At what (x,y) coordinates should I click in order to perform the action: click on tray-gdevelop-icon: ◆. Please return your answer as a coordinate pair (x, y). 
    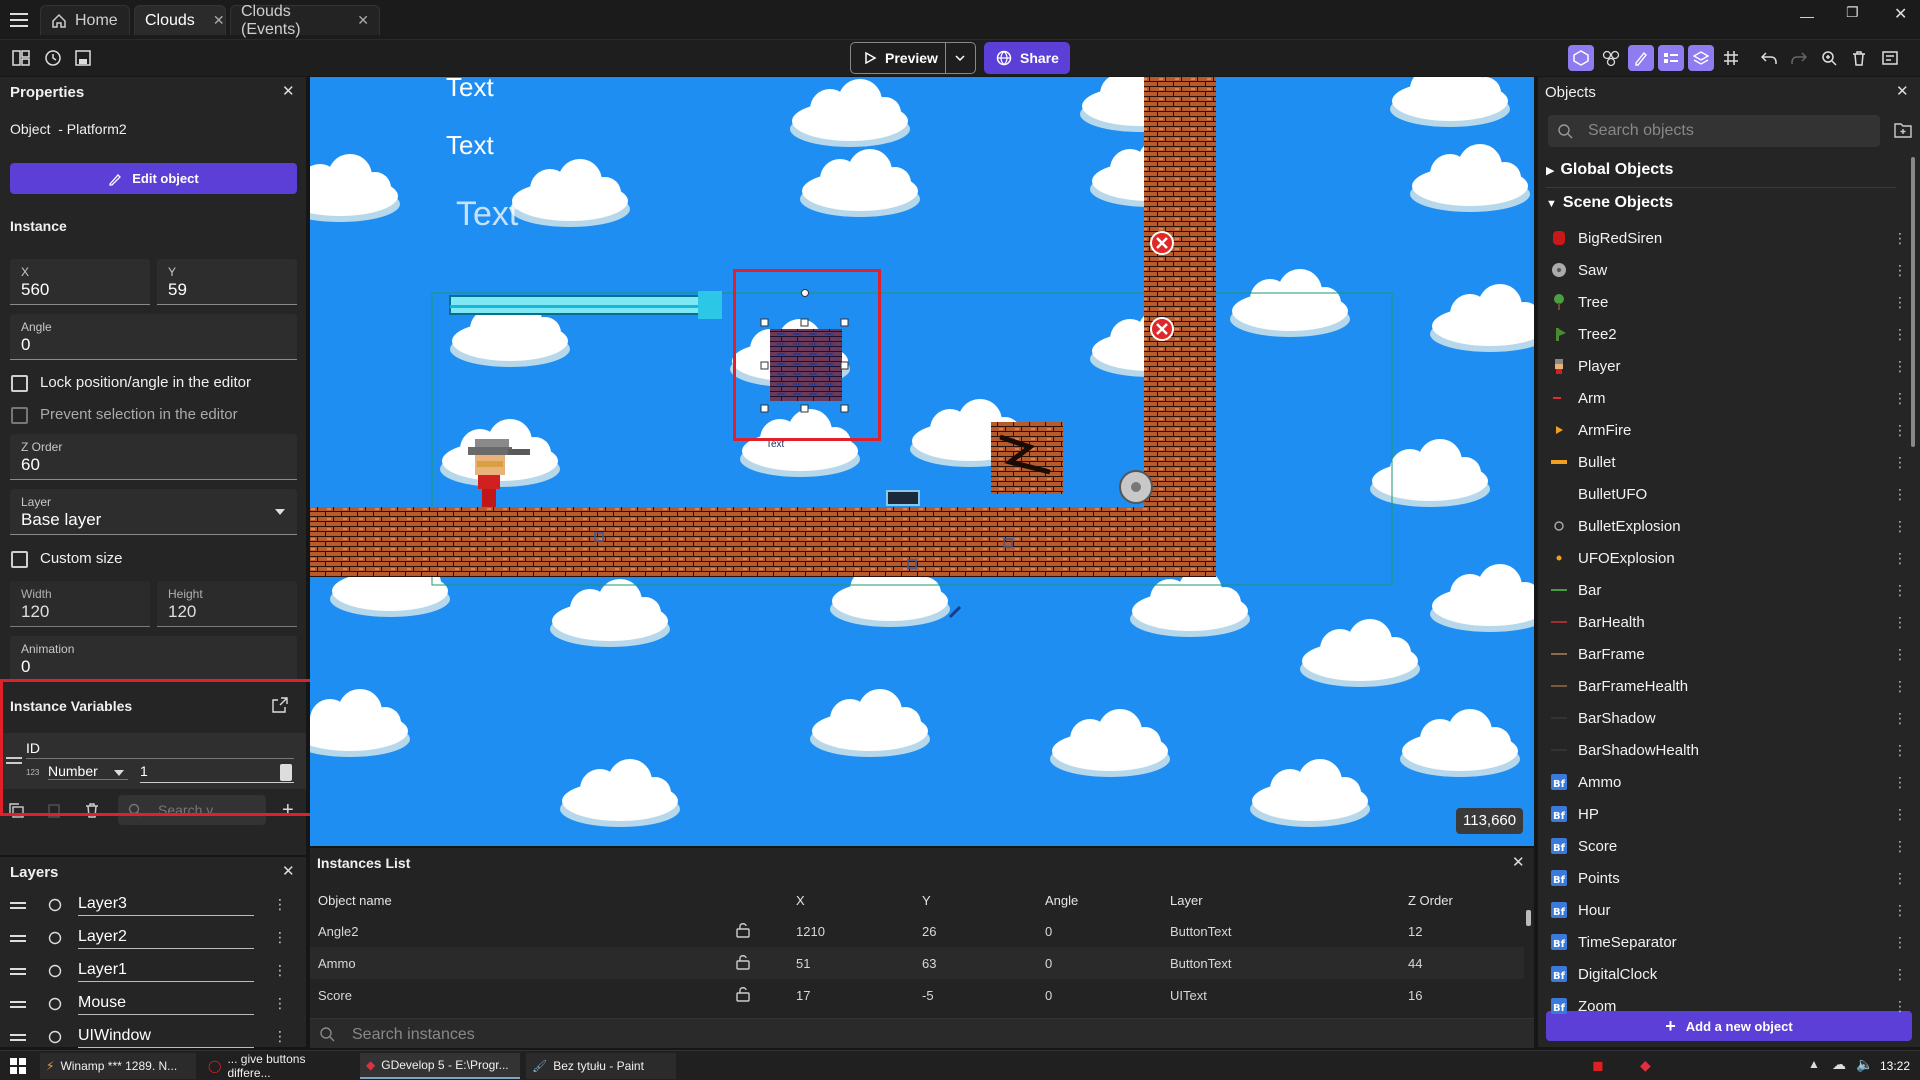
    Looking at the image, I should click on (1645, 1065).